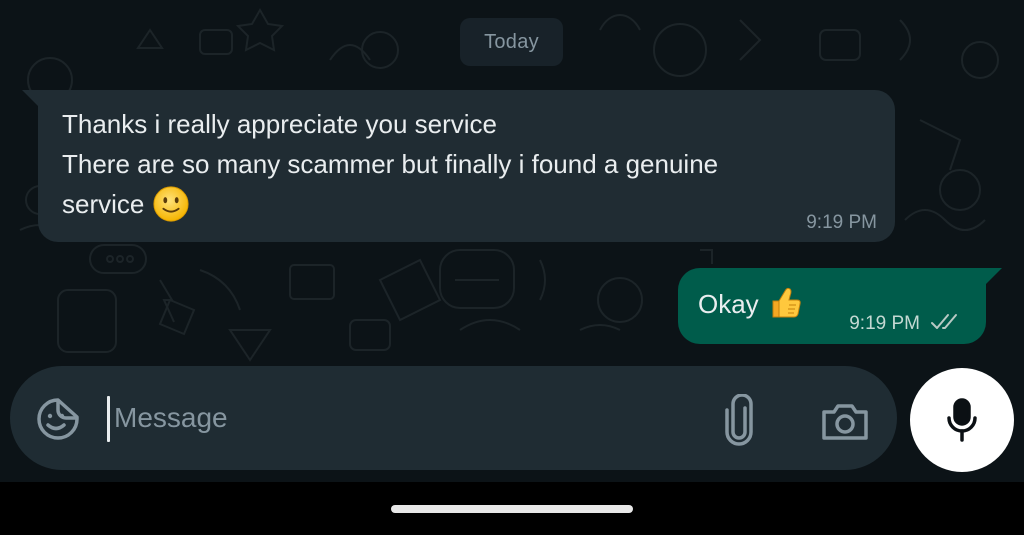  I want to click on outgoing-message-text: Okay, so click(750, 304).